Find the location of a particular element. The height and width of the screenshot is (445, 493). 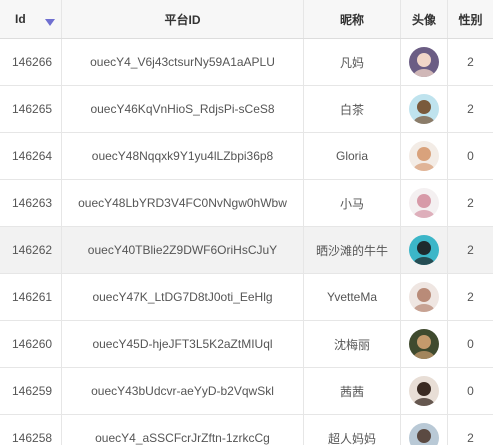

avatar-small-figure-icon is located at coordinates (424, 203).